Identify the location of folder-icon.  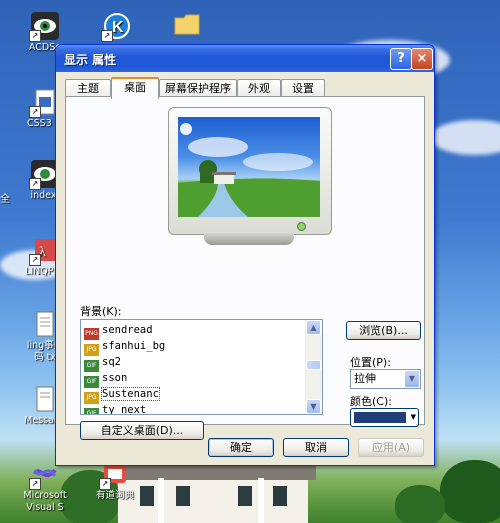
(187, 24).